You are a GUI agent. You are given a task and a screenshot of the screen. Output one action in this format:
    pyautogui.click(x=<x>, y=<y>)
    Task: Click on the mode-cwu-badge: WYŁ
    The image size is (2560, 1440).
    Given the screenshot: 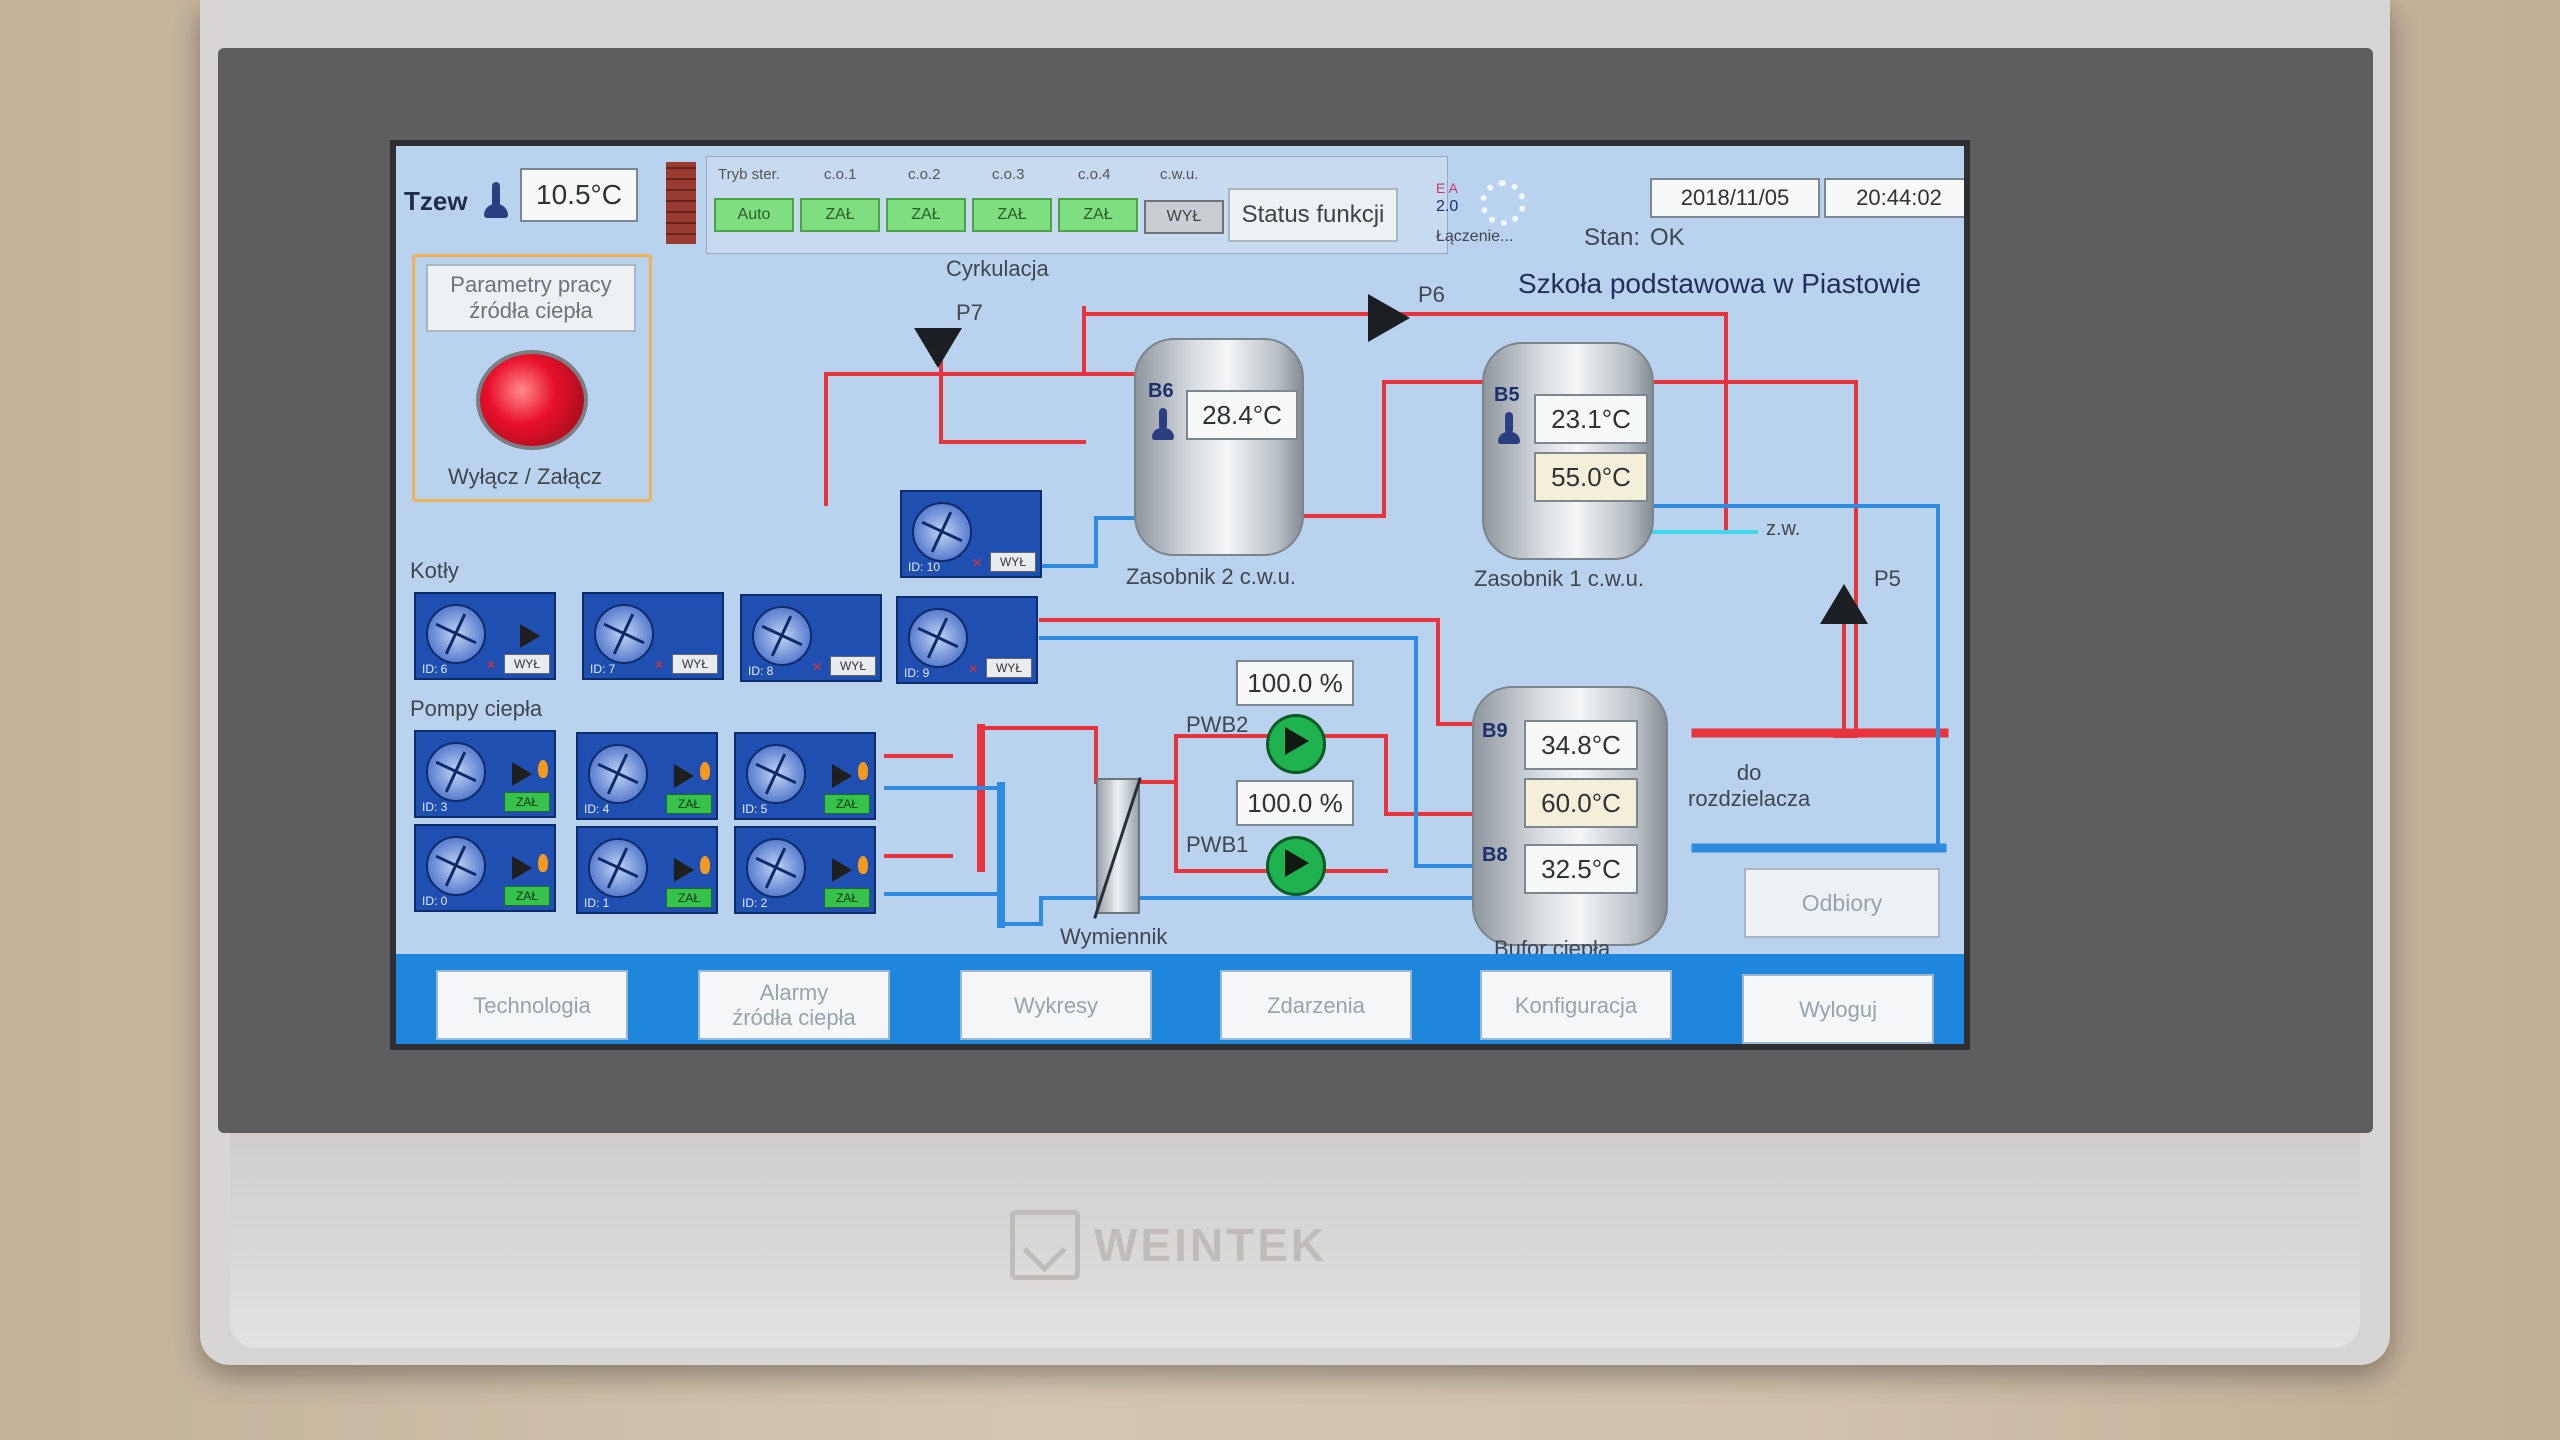 What is the action you would take?
    pyautogui.click(x=1184, y=217)
    